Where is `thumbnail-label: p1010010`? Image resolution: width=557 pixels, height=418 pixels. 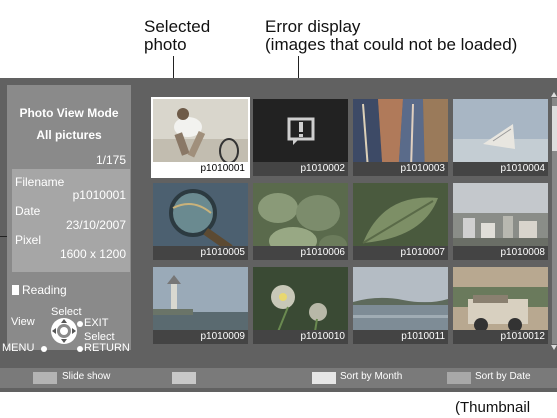 thumbnail-label: p1010010 is located at coordinates (300, 337).